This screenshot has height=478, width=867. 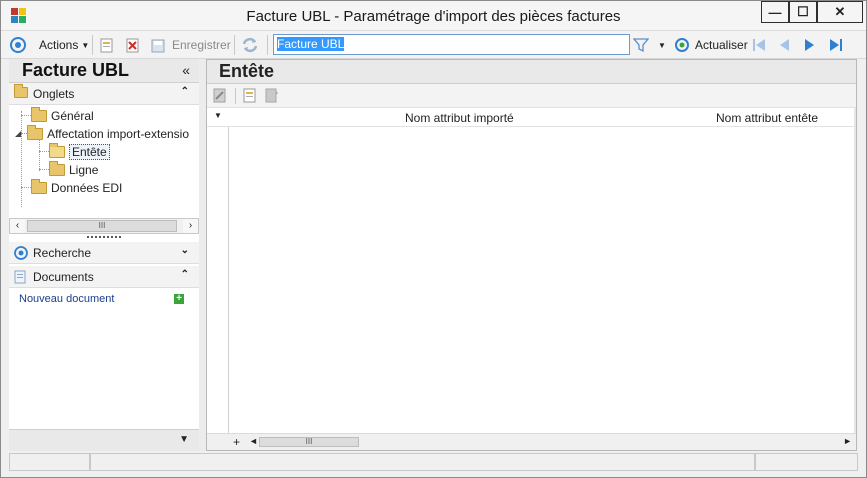 What do you see at coordinates (158, 45) in the screenshot?
I see `save-icon` at bounding box center [158, 45].